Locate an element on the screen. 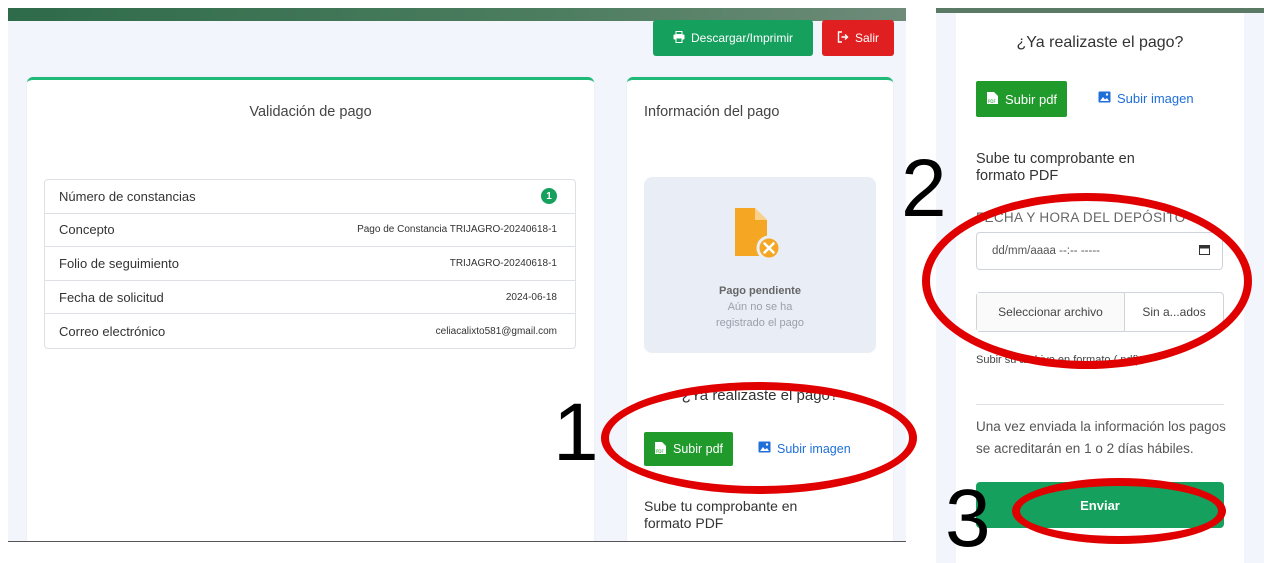 The height and width of the screenshot is (563, 1264). exit-button: Salir is located at coordinates (858, 38).